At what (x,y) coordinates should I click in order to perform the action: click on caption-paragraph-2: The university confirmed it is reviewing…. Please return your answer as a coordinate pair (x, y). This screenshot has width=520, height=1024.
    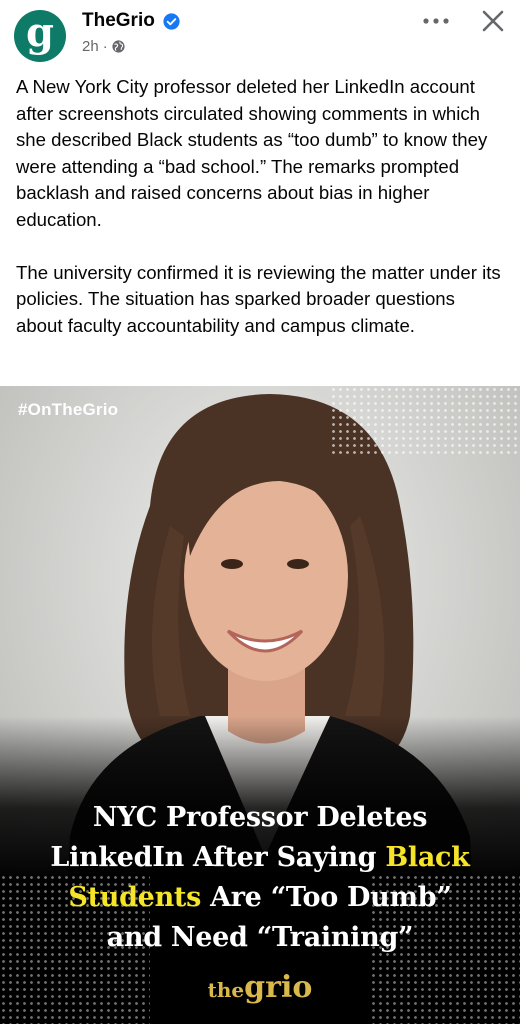
    Looking at the image, I should click on (258, 298).